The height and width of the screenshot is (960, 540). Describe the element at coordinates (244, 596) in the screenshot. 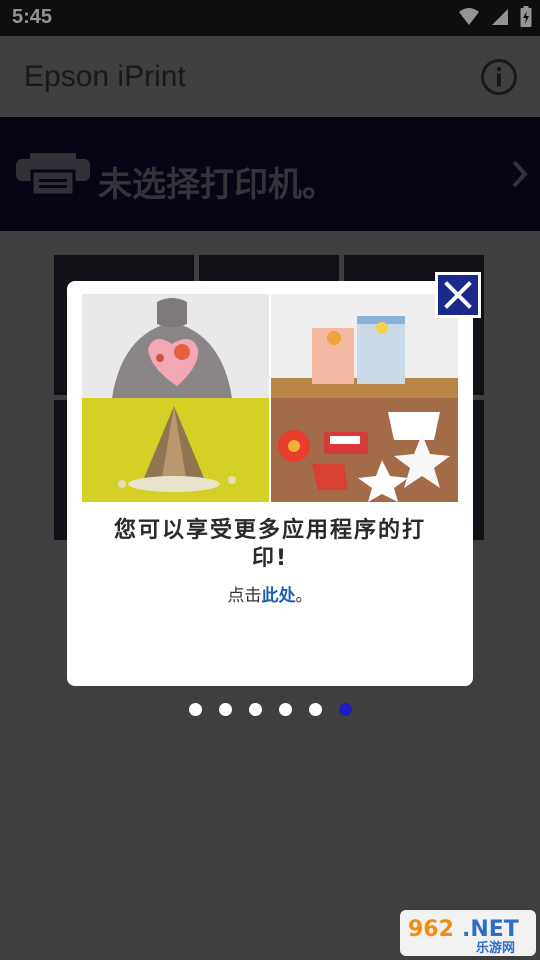

I see `promo-subtitle-prefix: 点击` at that location.